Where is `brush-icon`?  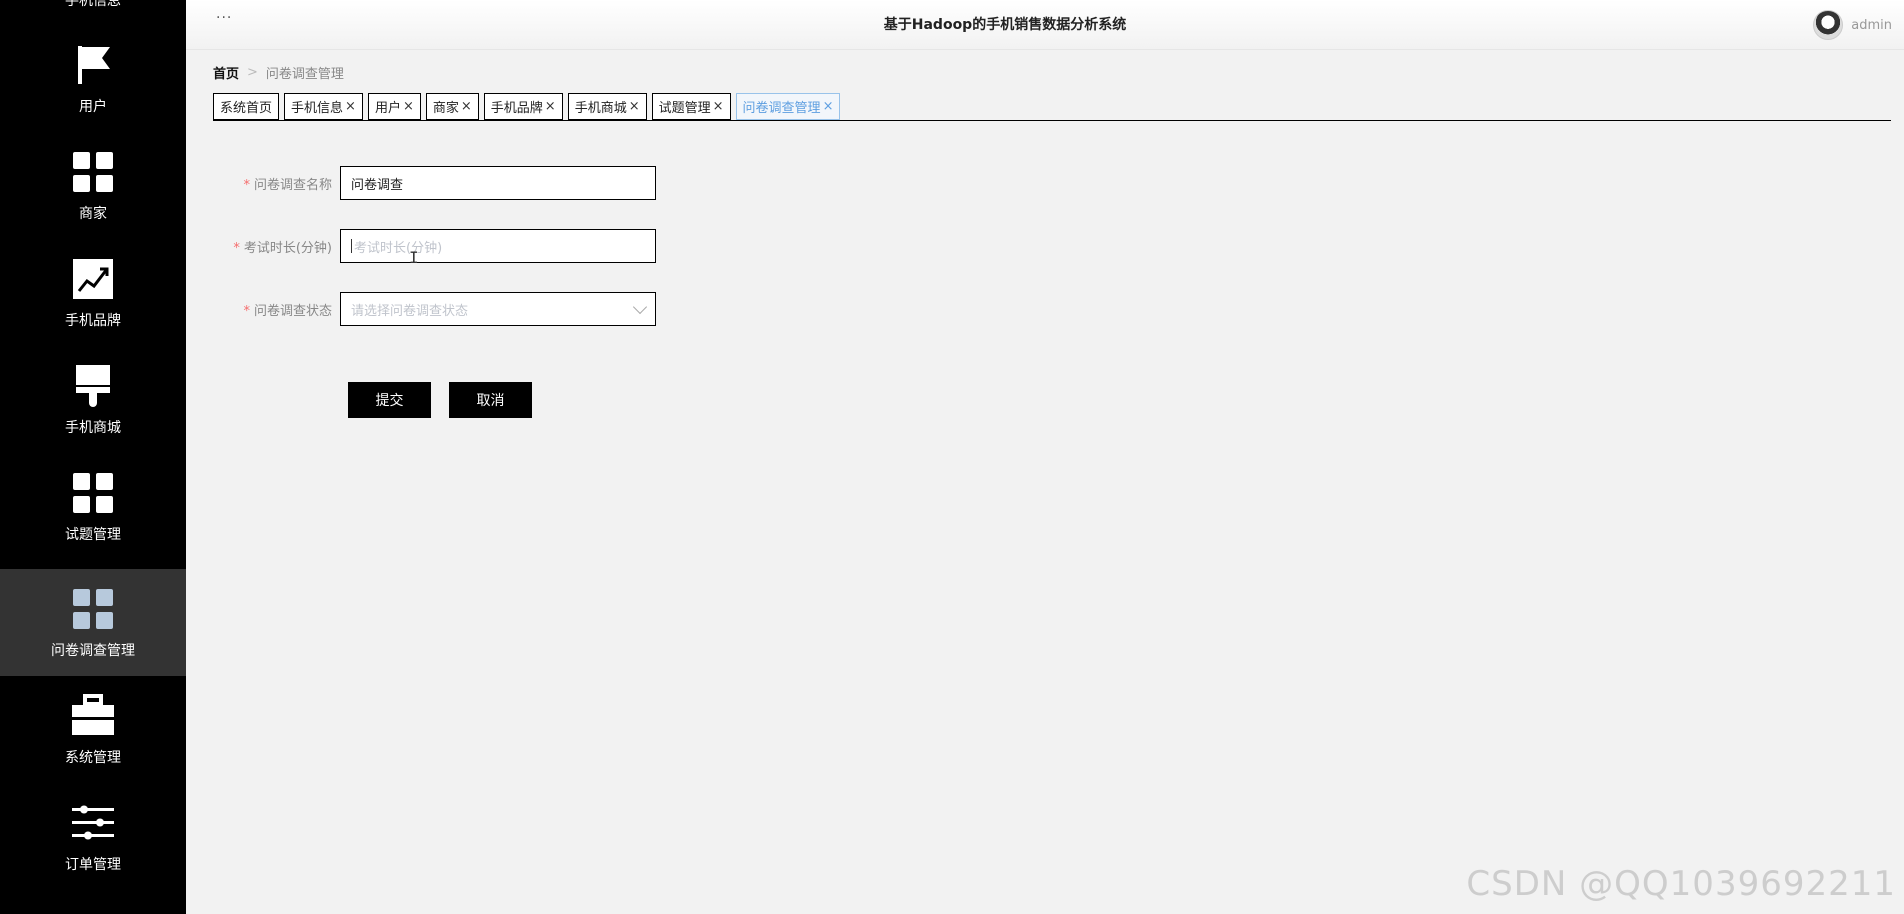 brush-icon is located at coordinates (93, 385).